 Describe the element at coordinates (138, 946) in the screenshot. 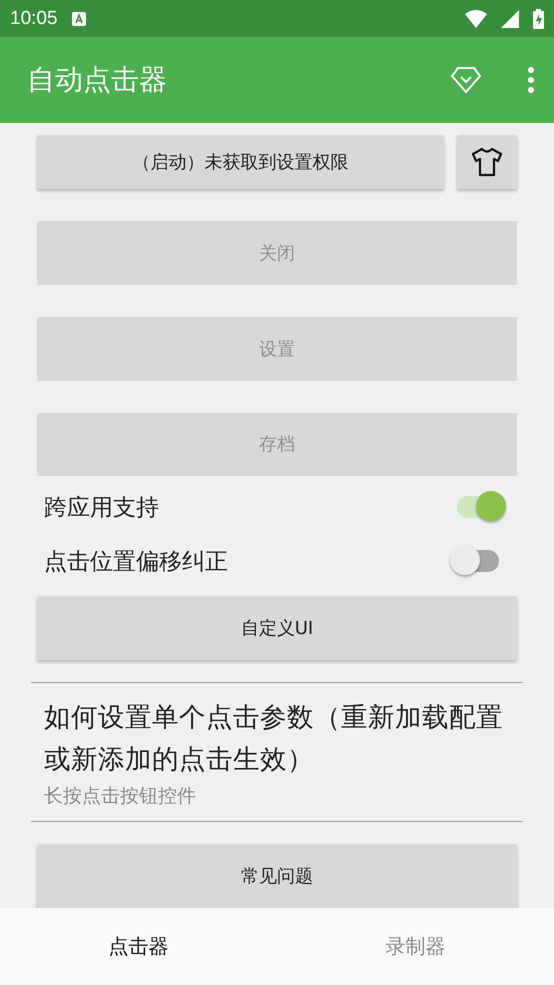

I see `nav-tab: 点击器` at that location.